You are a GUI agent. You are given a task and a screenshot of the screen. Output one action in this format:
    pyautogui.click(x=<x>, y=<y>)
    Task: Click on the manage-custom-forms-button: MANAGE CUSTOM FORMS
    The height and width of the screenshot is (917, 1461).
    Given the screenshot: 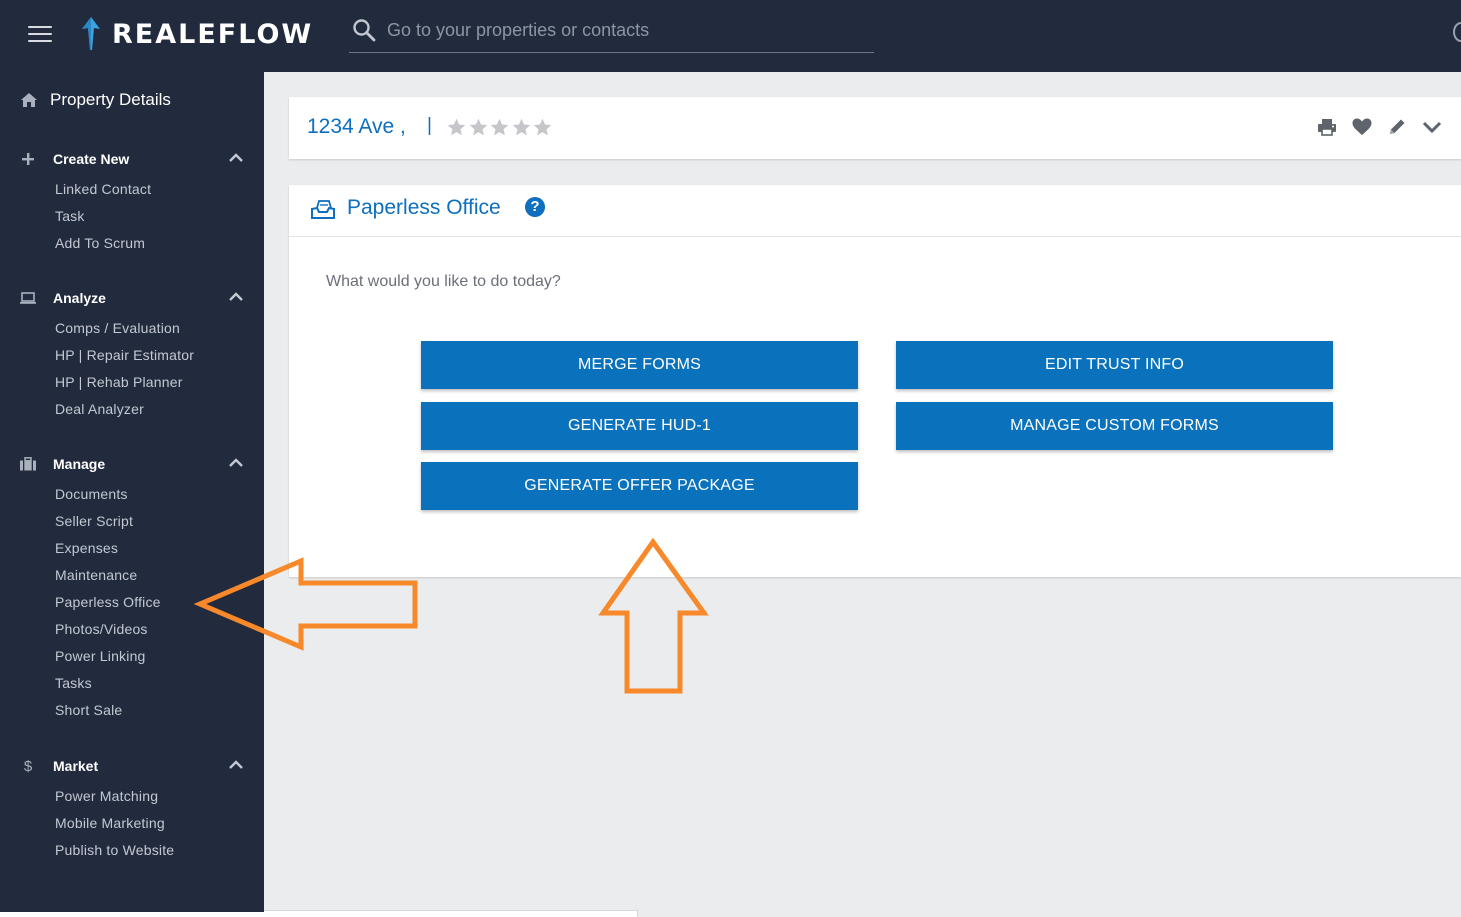 What is the action you would take?
    pyautogui.click(x=1114, y=426)
    